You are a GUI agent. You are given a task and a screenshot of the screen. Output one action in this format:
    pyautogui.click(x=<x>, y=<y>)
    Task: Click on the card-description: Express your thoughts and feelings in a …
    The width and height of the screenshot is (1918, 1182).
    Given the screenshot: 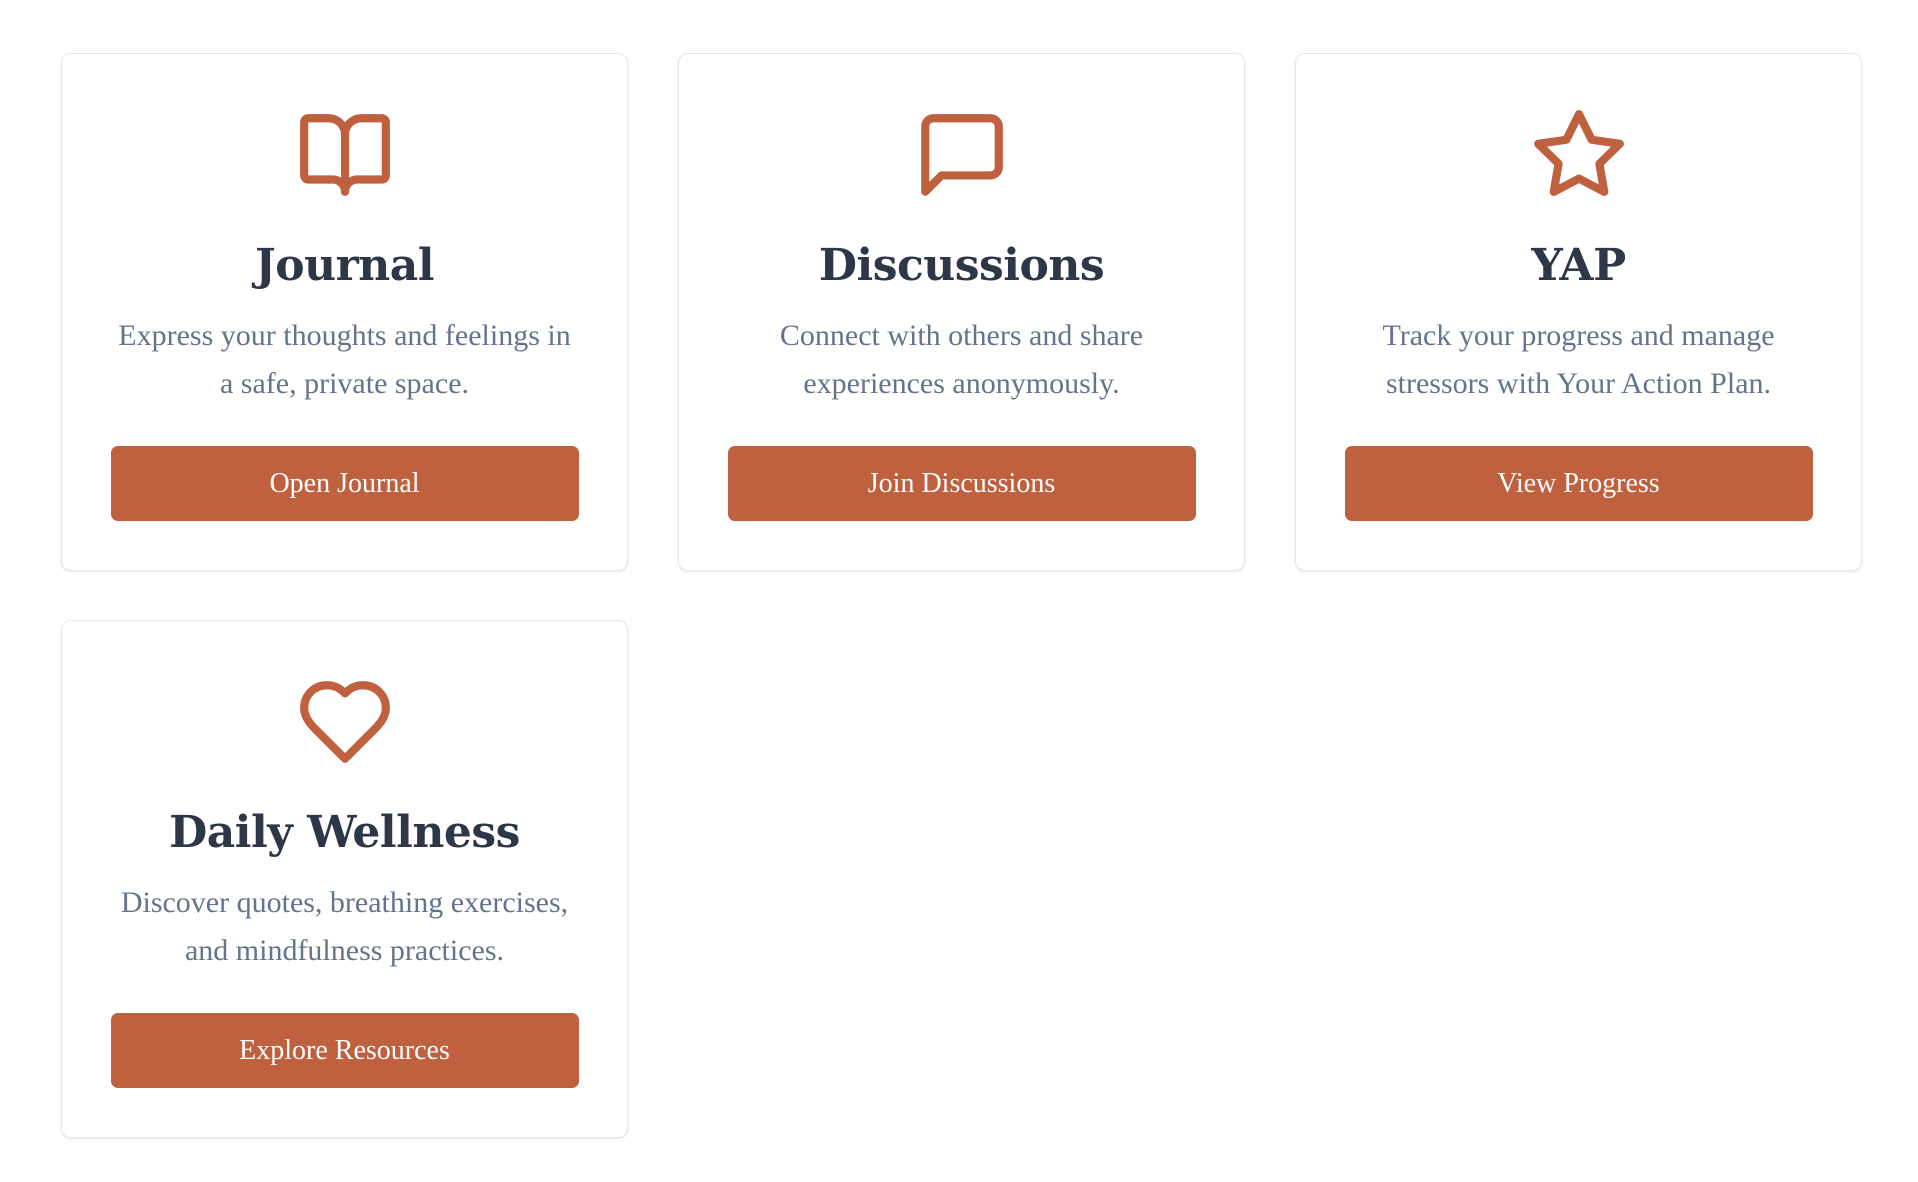 What is the action you would take?
    pyautogui.click(x=344, y=359)
    